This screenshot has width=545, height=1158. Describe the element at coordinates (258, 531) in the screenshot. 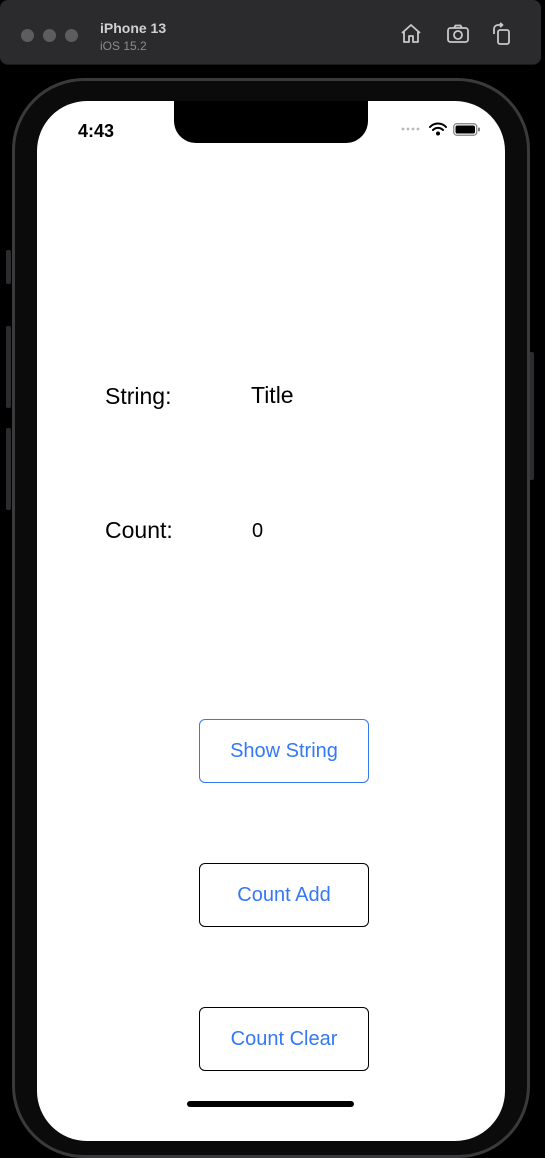

I see `count-value: 0` at that location.